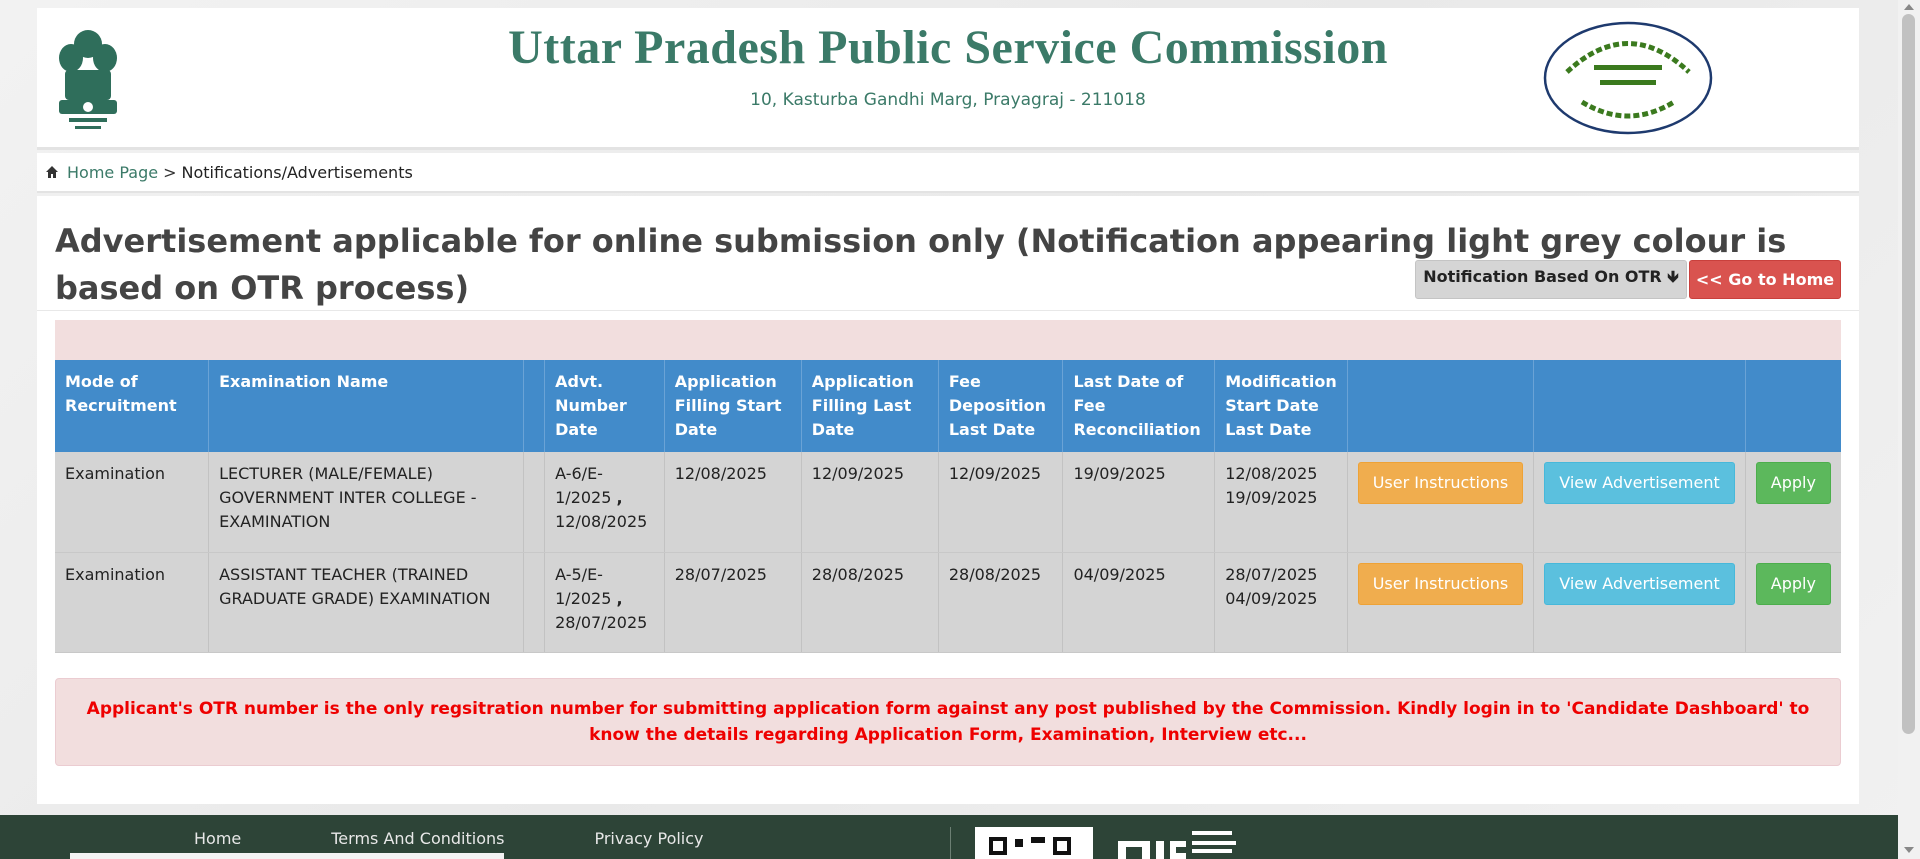  Describe the element at coordinates (1765, 279) in the screenshot. I see `go-home-button: << Go to Home` at that location.